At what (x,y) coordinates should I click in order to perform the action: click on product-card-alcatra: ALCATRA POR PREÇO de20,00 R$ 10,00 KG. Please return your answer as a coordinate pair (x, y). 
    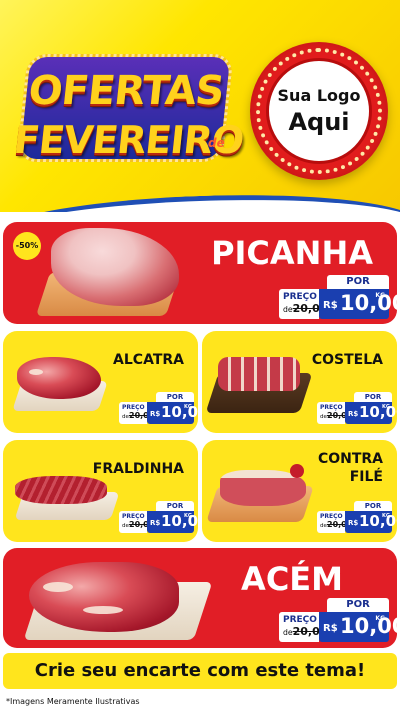
    Looking at the image, I should click on (100, 382).